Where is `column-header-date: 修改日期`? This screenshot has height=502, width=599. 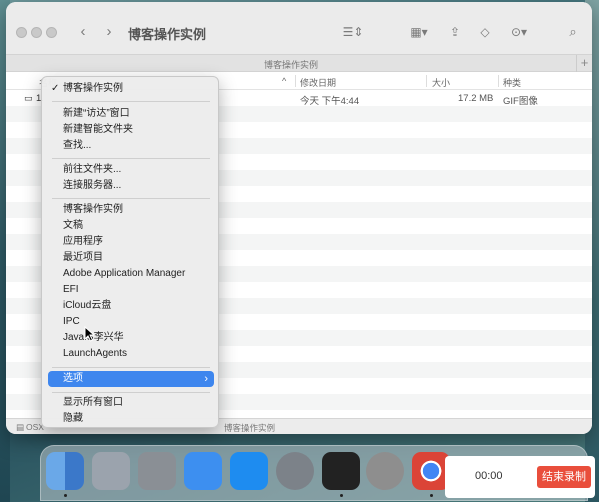
column-header-date: 修改日期 is located at coordinates (318, 82).